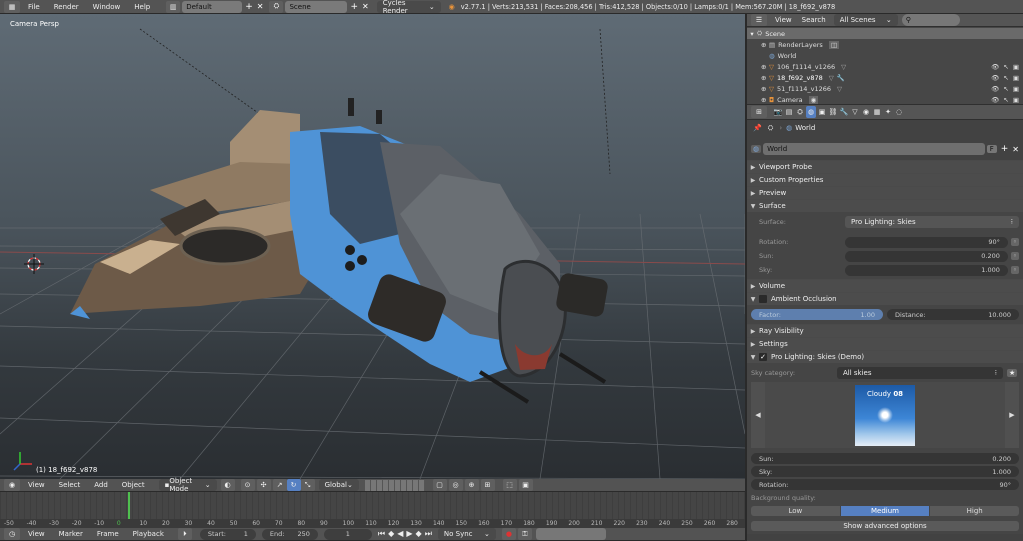 This screenshot has height=541, width=1023. I want to click on scene-field: Scene, so click(316, 6).